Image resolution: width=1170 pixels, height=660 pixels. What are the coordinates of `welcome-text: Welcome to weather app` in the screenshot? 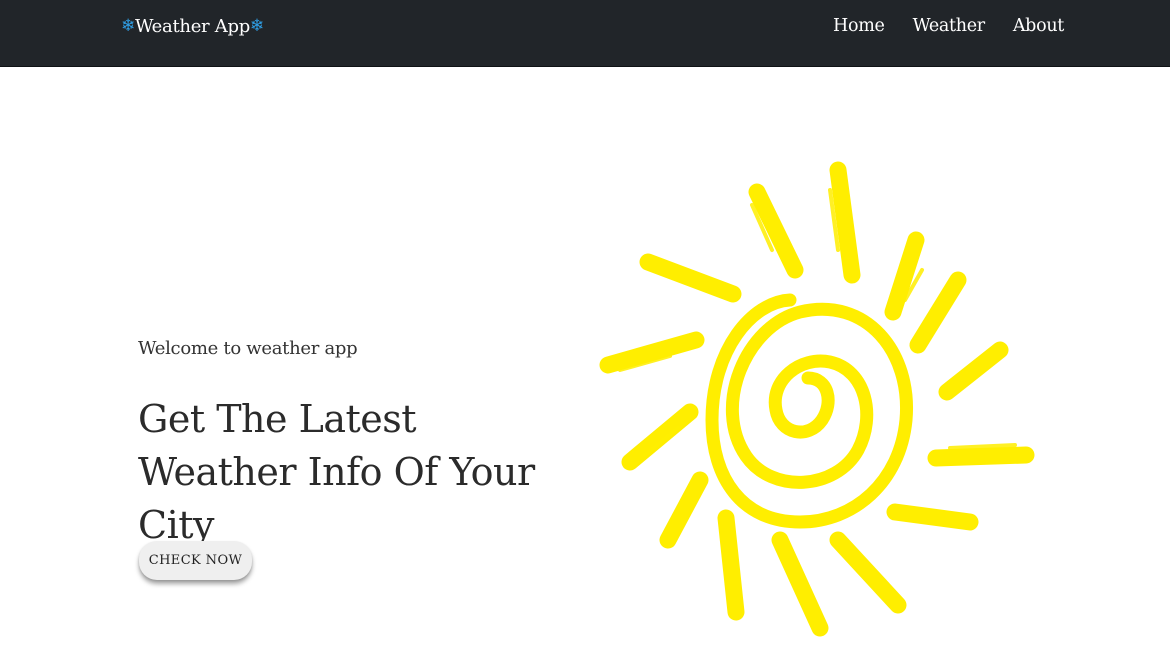 It's located at (248, 348).